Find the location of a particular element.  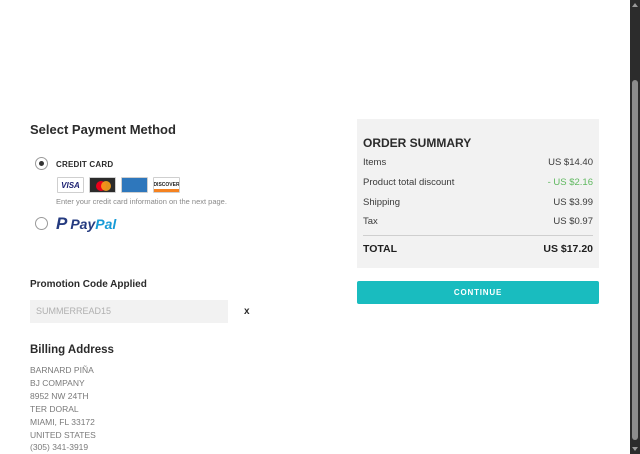

discover-logo-text: DISCOVER is located at coordinates (166, 185).